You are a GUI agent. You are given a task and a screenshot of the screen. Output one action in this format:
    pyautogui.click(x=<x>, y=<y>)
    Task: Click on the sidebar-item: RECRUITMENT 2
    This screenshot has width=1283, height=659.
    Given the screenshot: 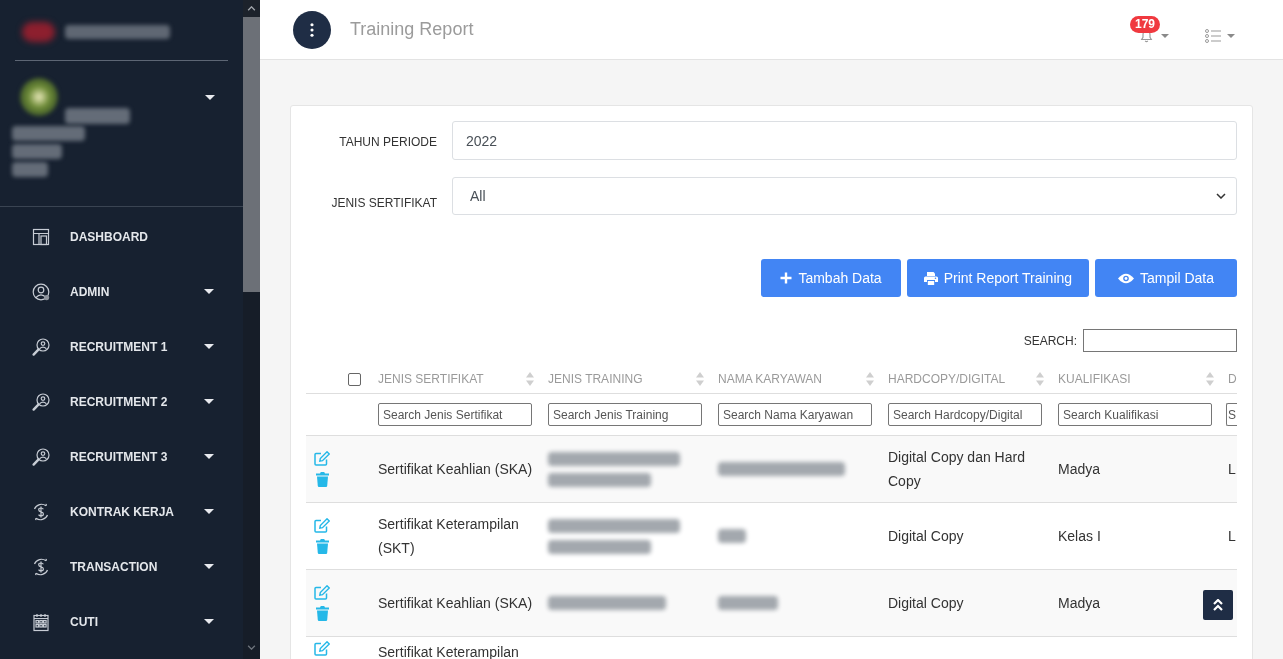 What is the action you would take?
    pyautogui.click(x=121, y=401)
    